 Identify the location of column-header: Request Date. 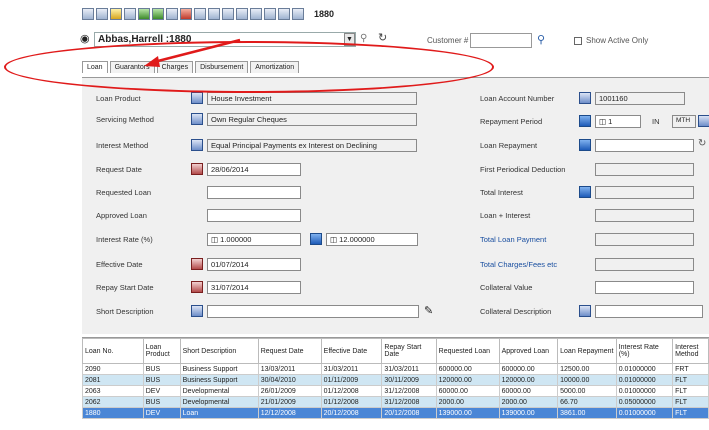
(289, 351).